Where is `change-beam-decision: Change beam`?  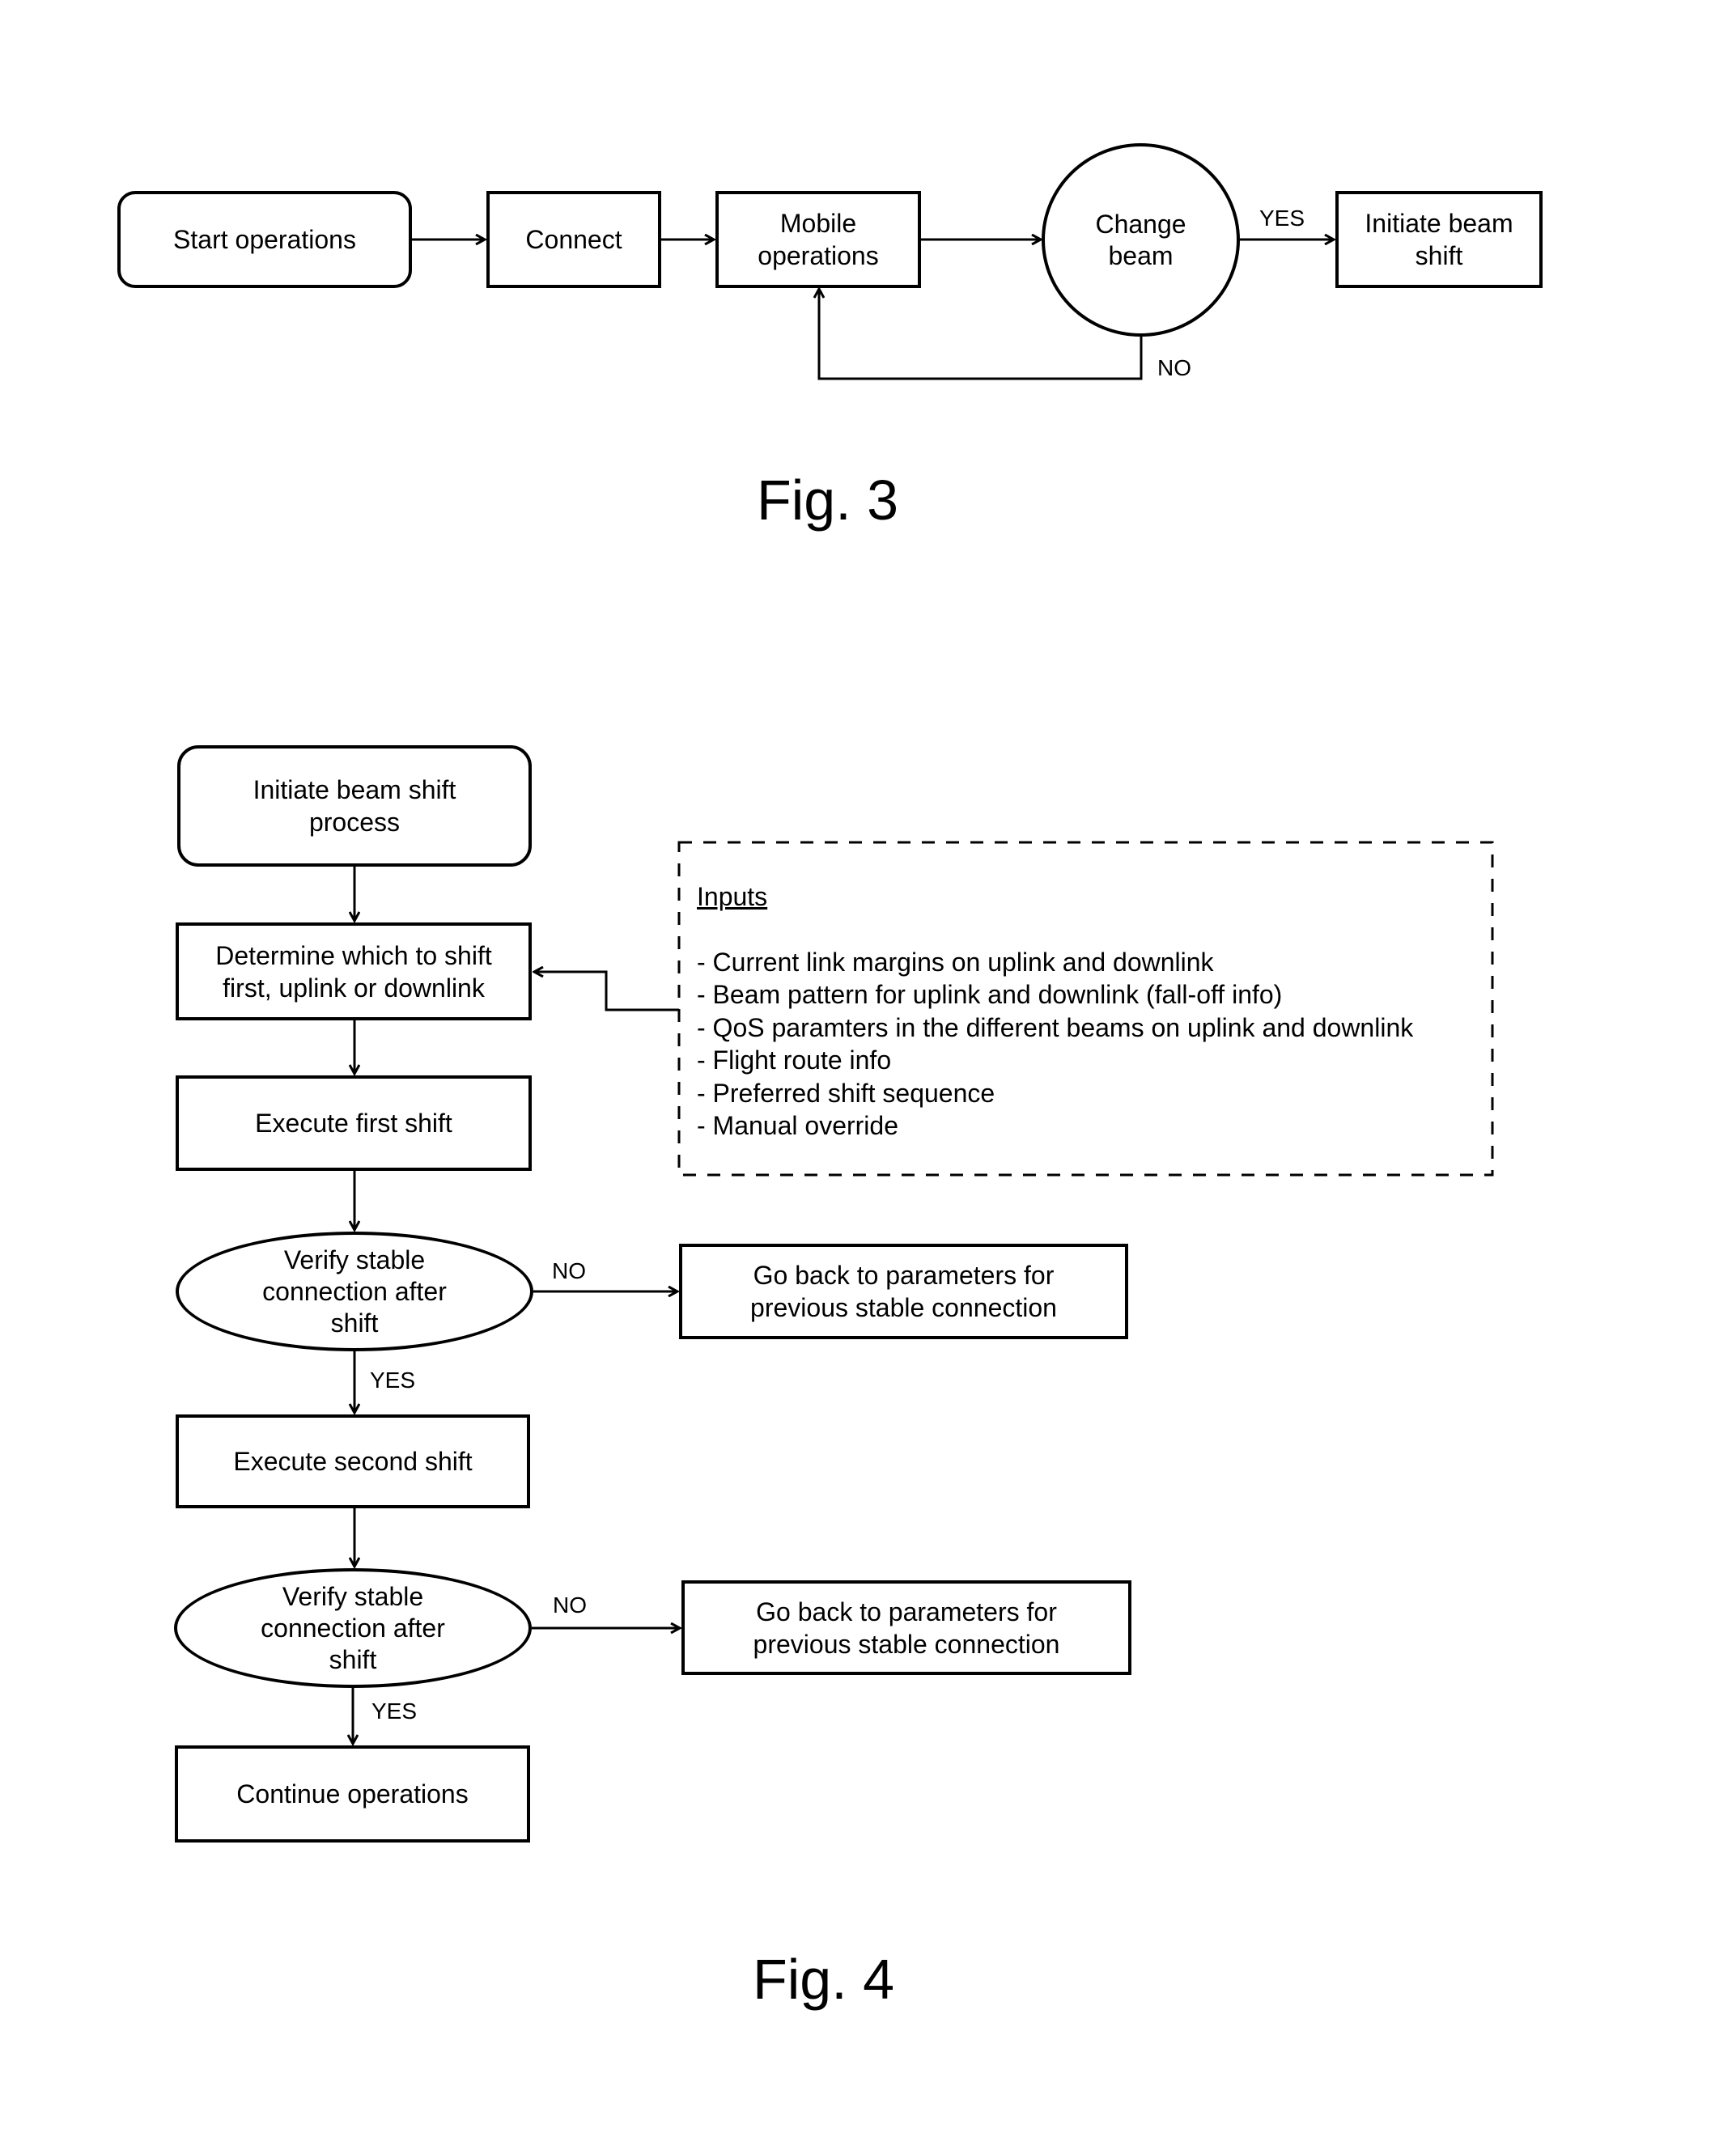
change-beam-decision: Change beam is located at coordinates (1141, 240).